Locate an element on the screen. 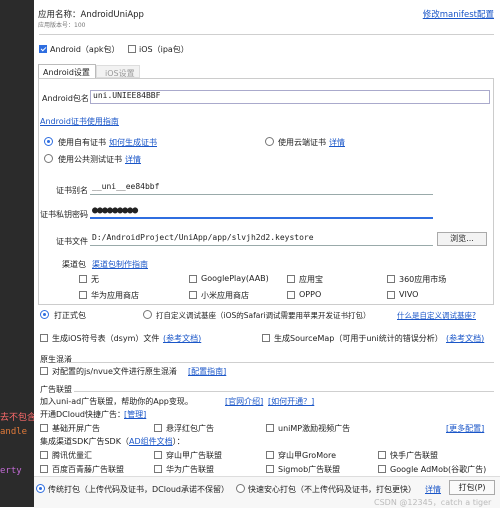 This screenshot has height=508, width=500. package-name-input: uni.UNIEE84BBF is located at coordinates (290, 97).